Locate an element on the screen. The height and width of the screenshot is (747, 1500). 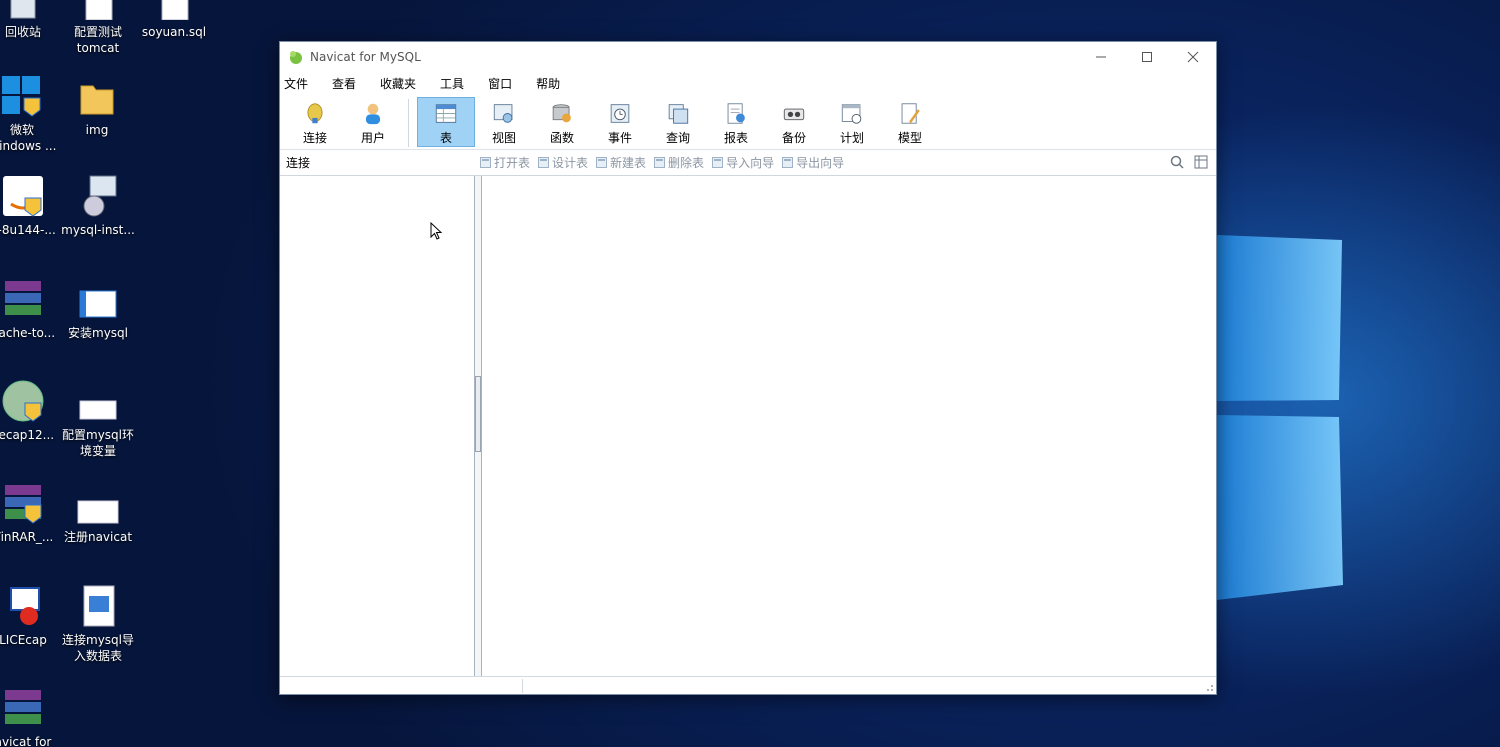
maximize-button is located at coordinates (1147, 56).